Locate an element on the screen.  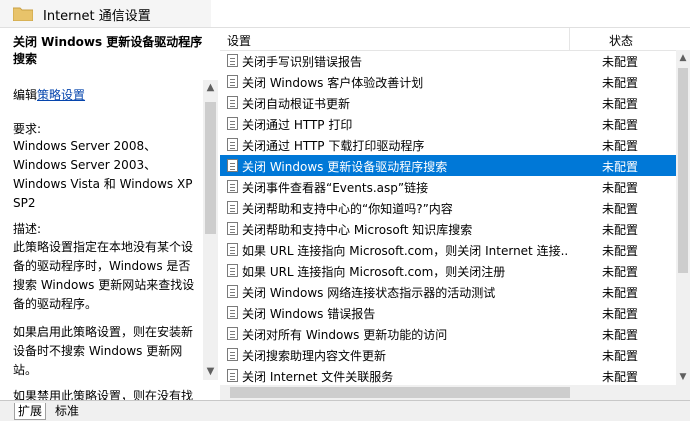
table-row: 关闭通过 HTTP 打印 未配置 is located at coordinates (455, 123).